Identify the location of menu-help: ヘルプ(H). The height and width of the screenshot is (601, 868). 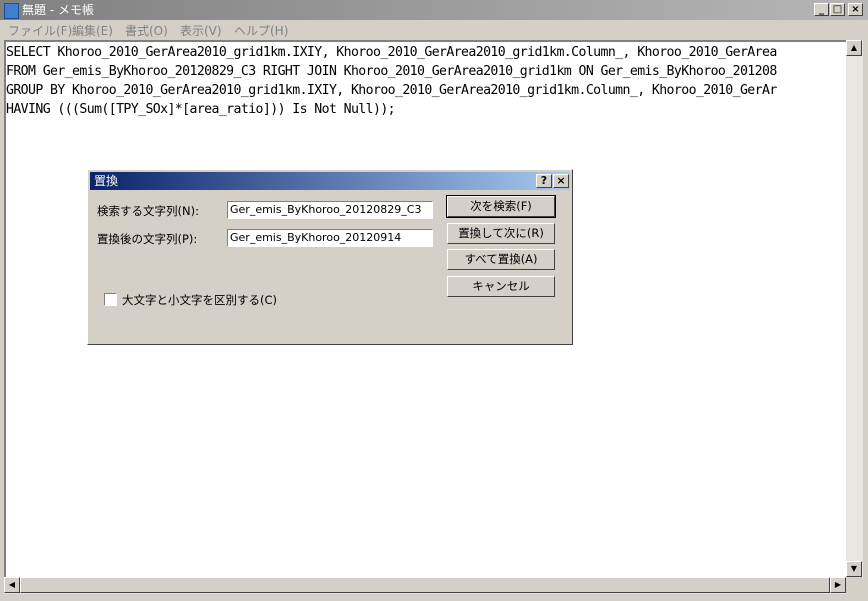
(261, 30).